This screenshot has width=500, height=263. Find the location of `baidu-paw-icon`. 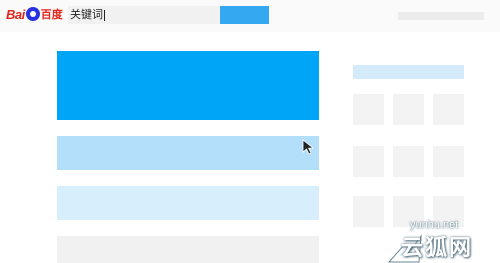

baidu-paw-icon is located at coordinates (32, 14).